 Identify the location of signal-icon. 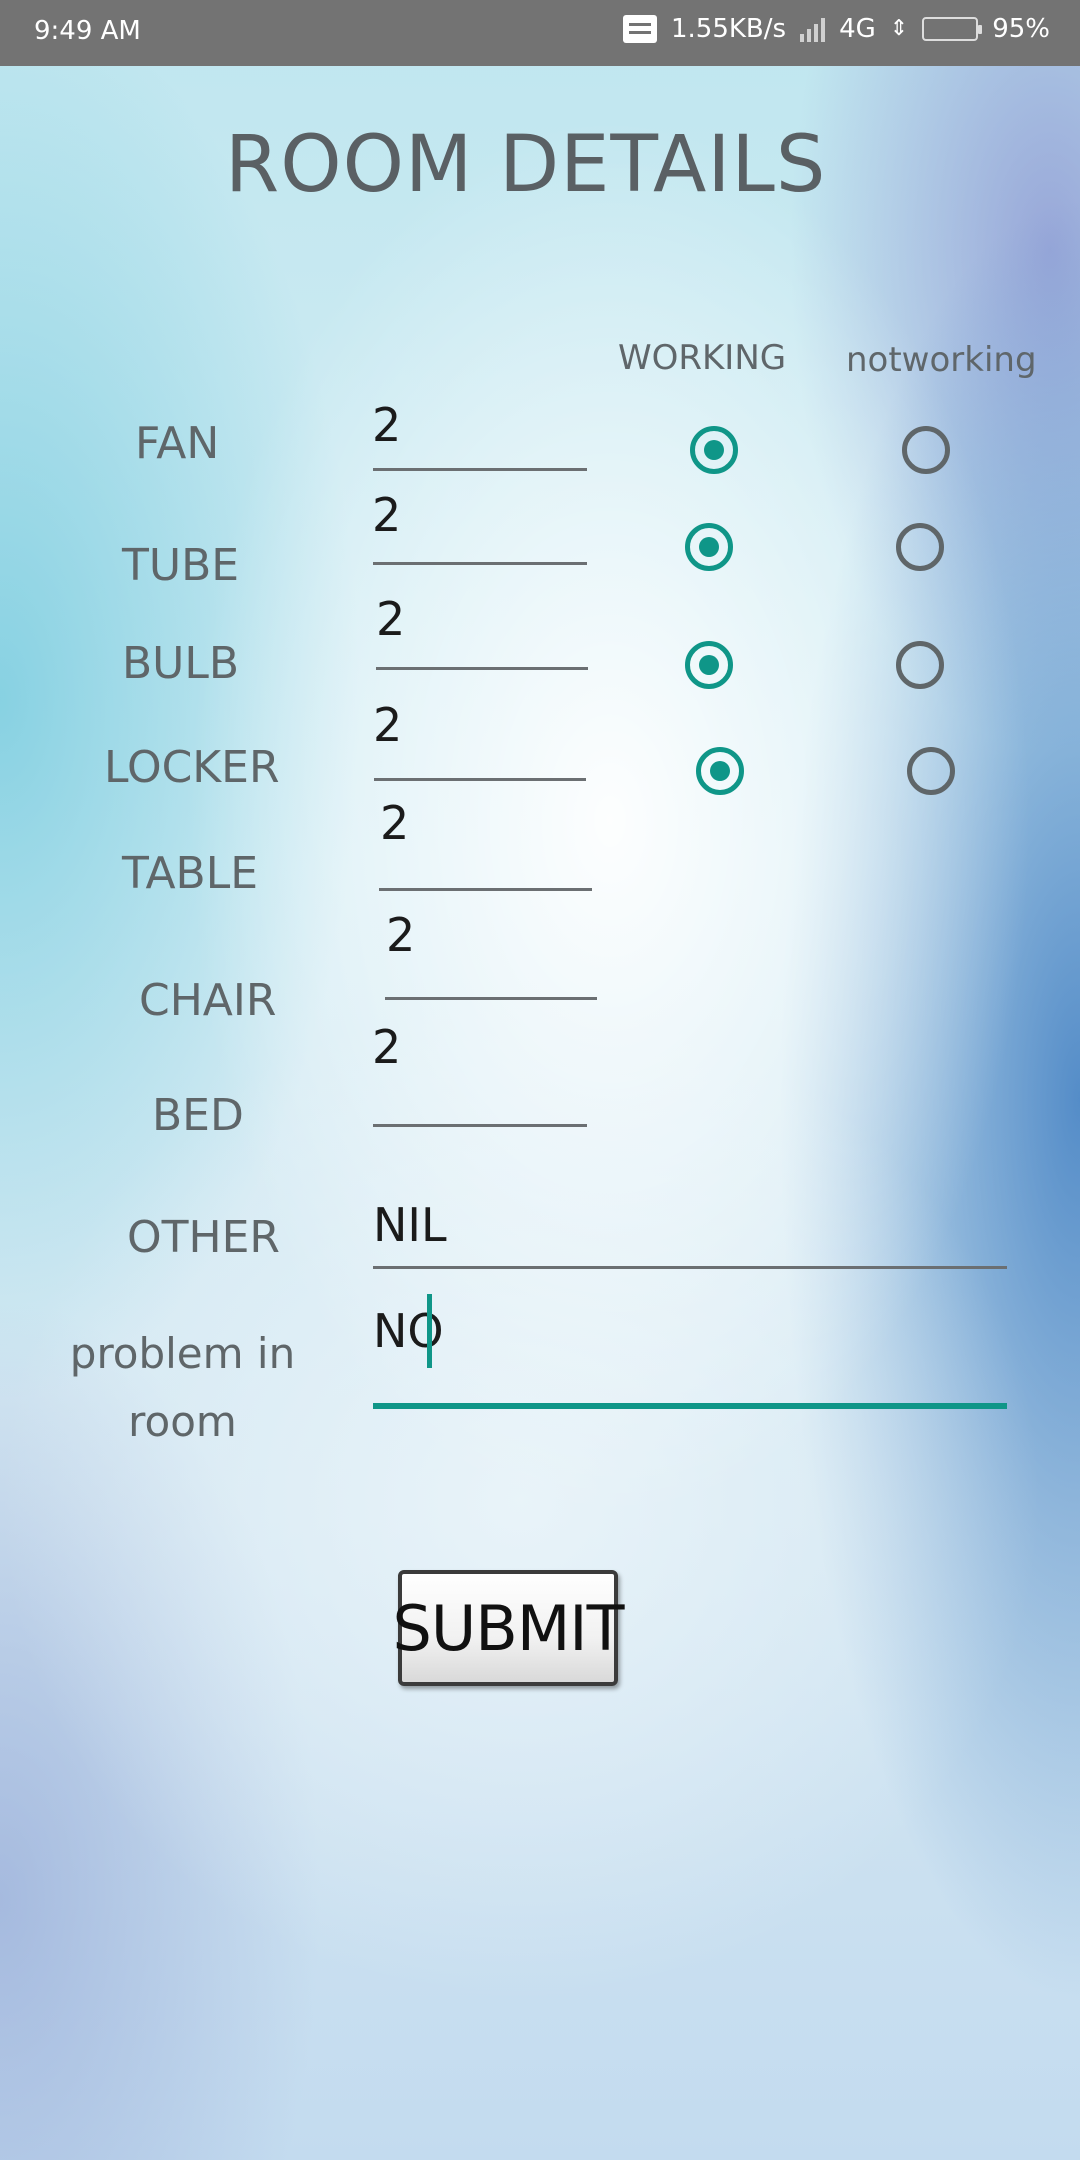
(813, 29).